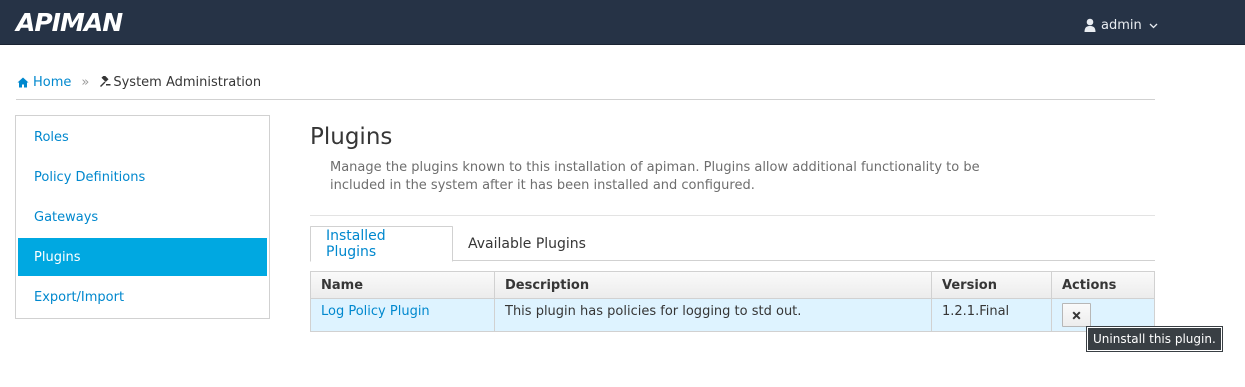  Describe the element at coordinates (51, 137) in the screenshot. I see `sidebar-item-label: Roles` at that location.